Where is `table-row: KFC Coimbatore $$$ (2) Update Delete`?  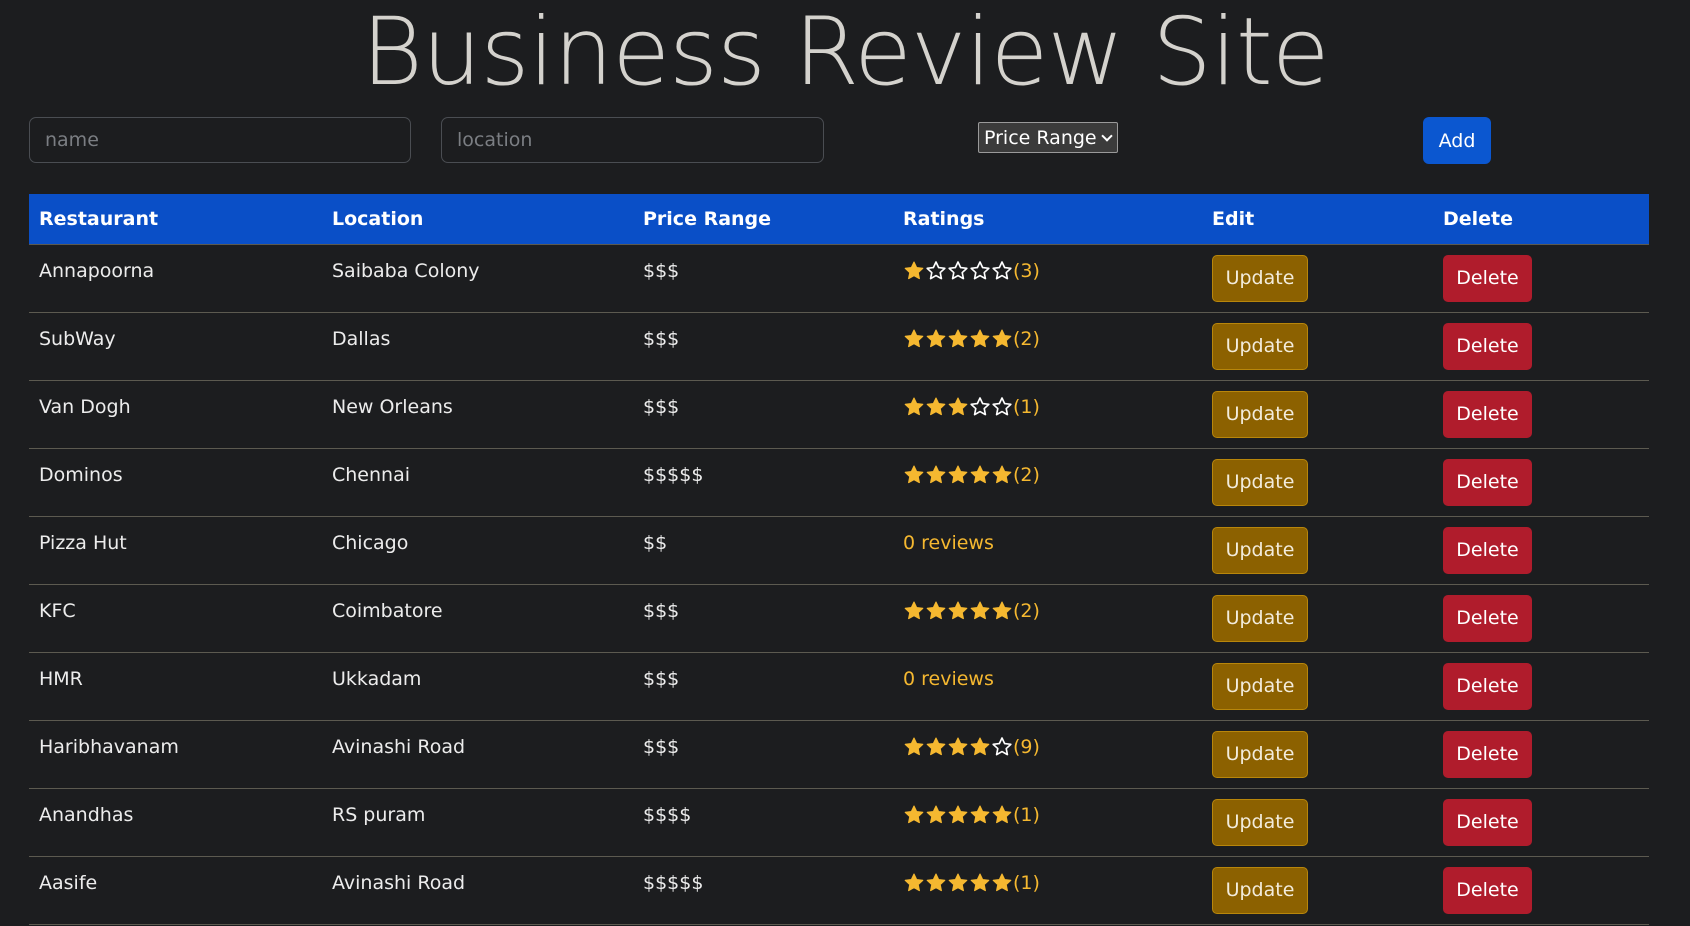 table-row: KFC Coimbatore $$$ (2) Update Delete is located at coordinates (839, 618).